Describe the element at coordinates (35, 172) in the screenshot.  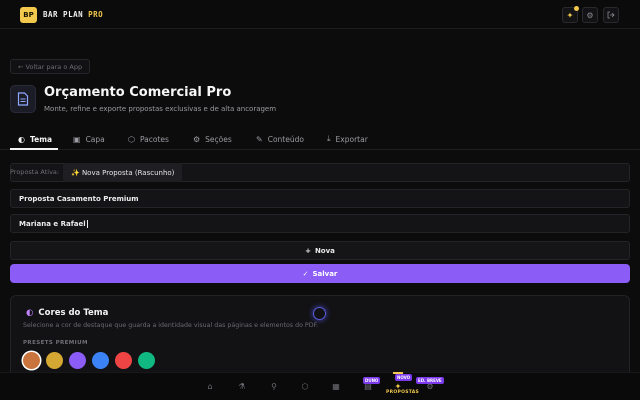
I see `active-proposal-label: Proposta Ativa:` at that location.